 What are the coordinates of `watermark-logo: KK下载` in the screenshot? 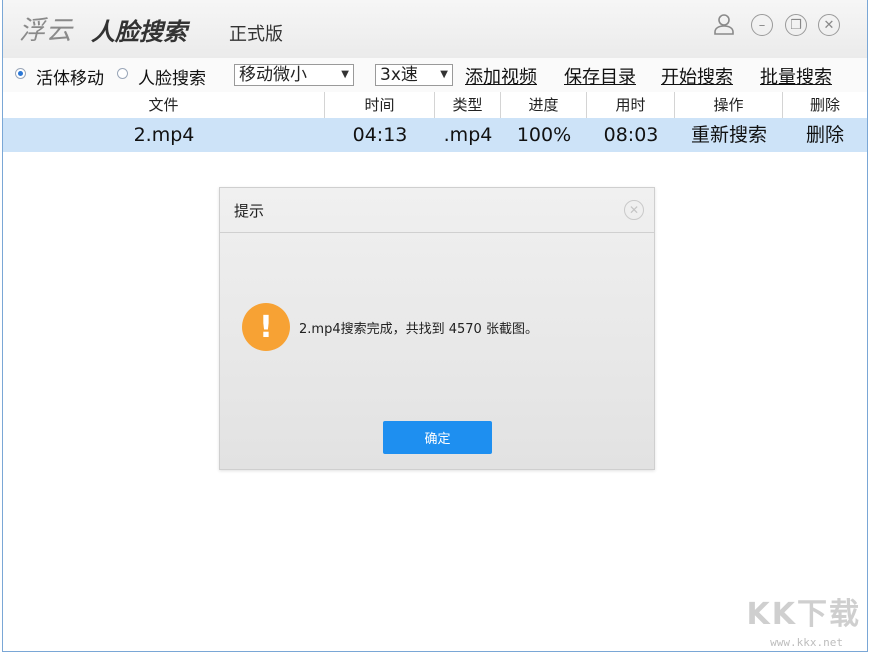 It's located at (804, 611).